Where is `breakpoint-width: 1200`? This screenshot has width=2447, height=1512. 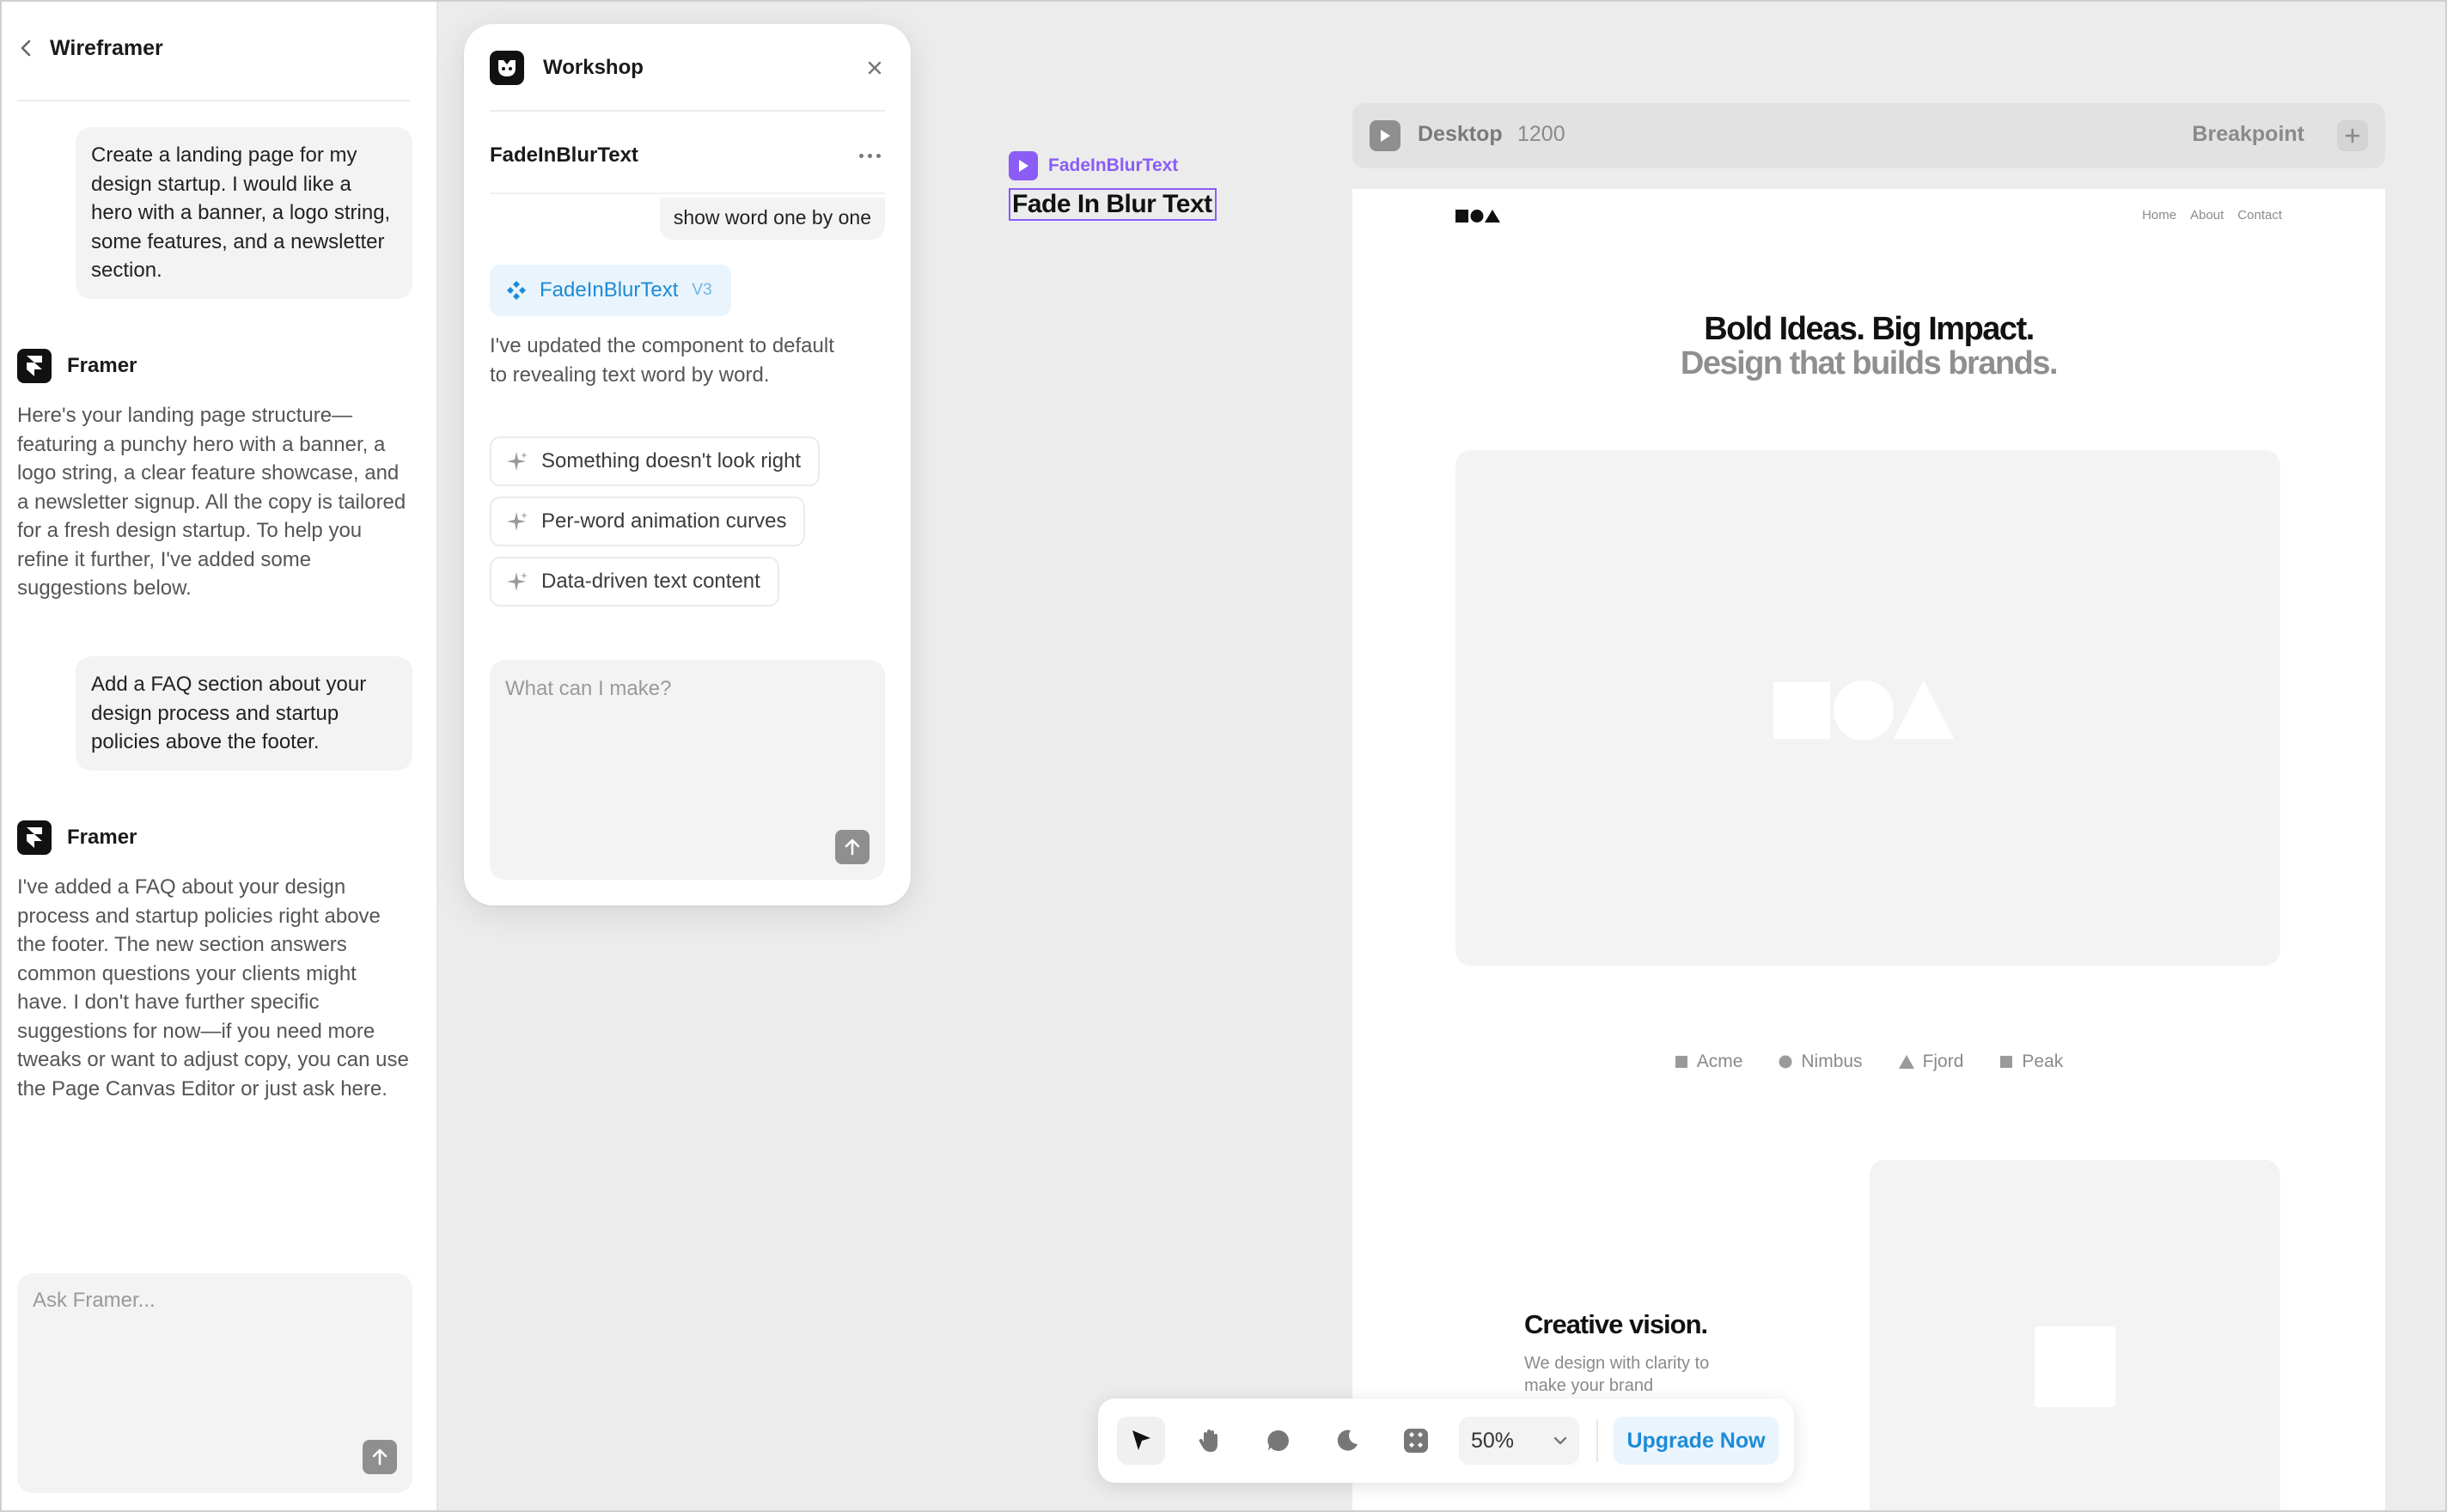 breakpoint-width: 1200 is located at coordinates (1541, 134).